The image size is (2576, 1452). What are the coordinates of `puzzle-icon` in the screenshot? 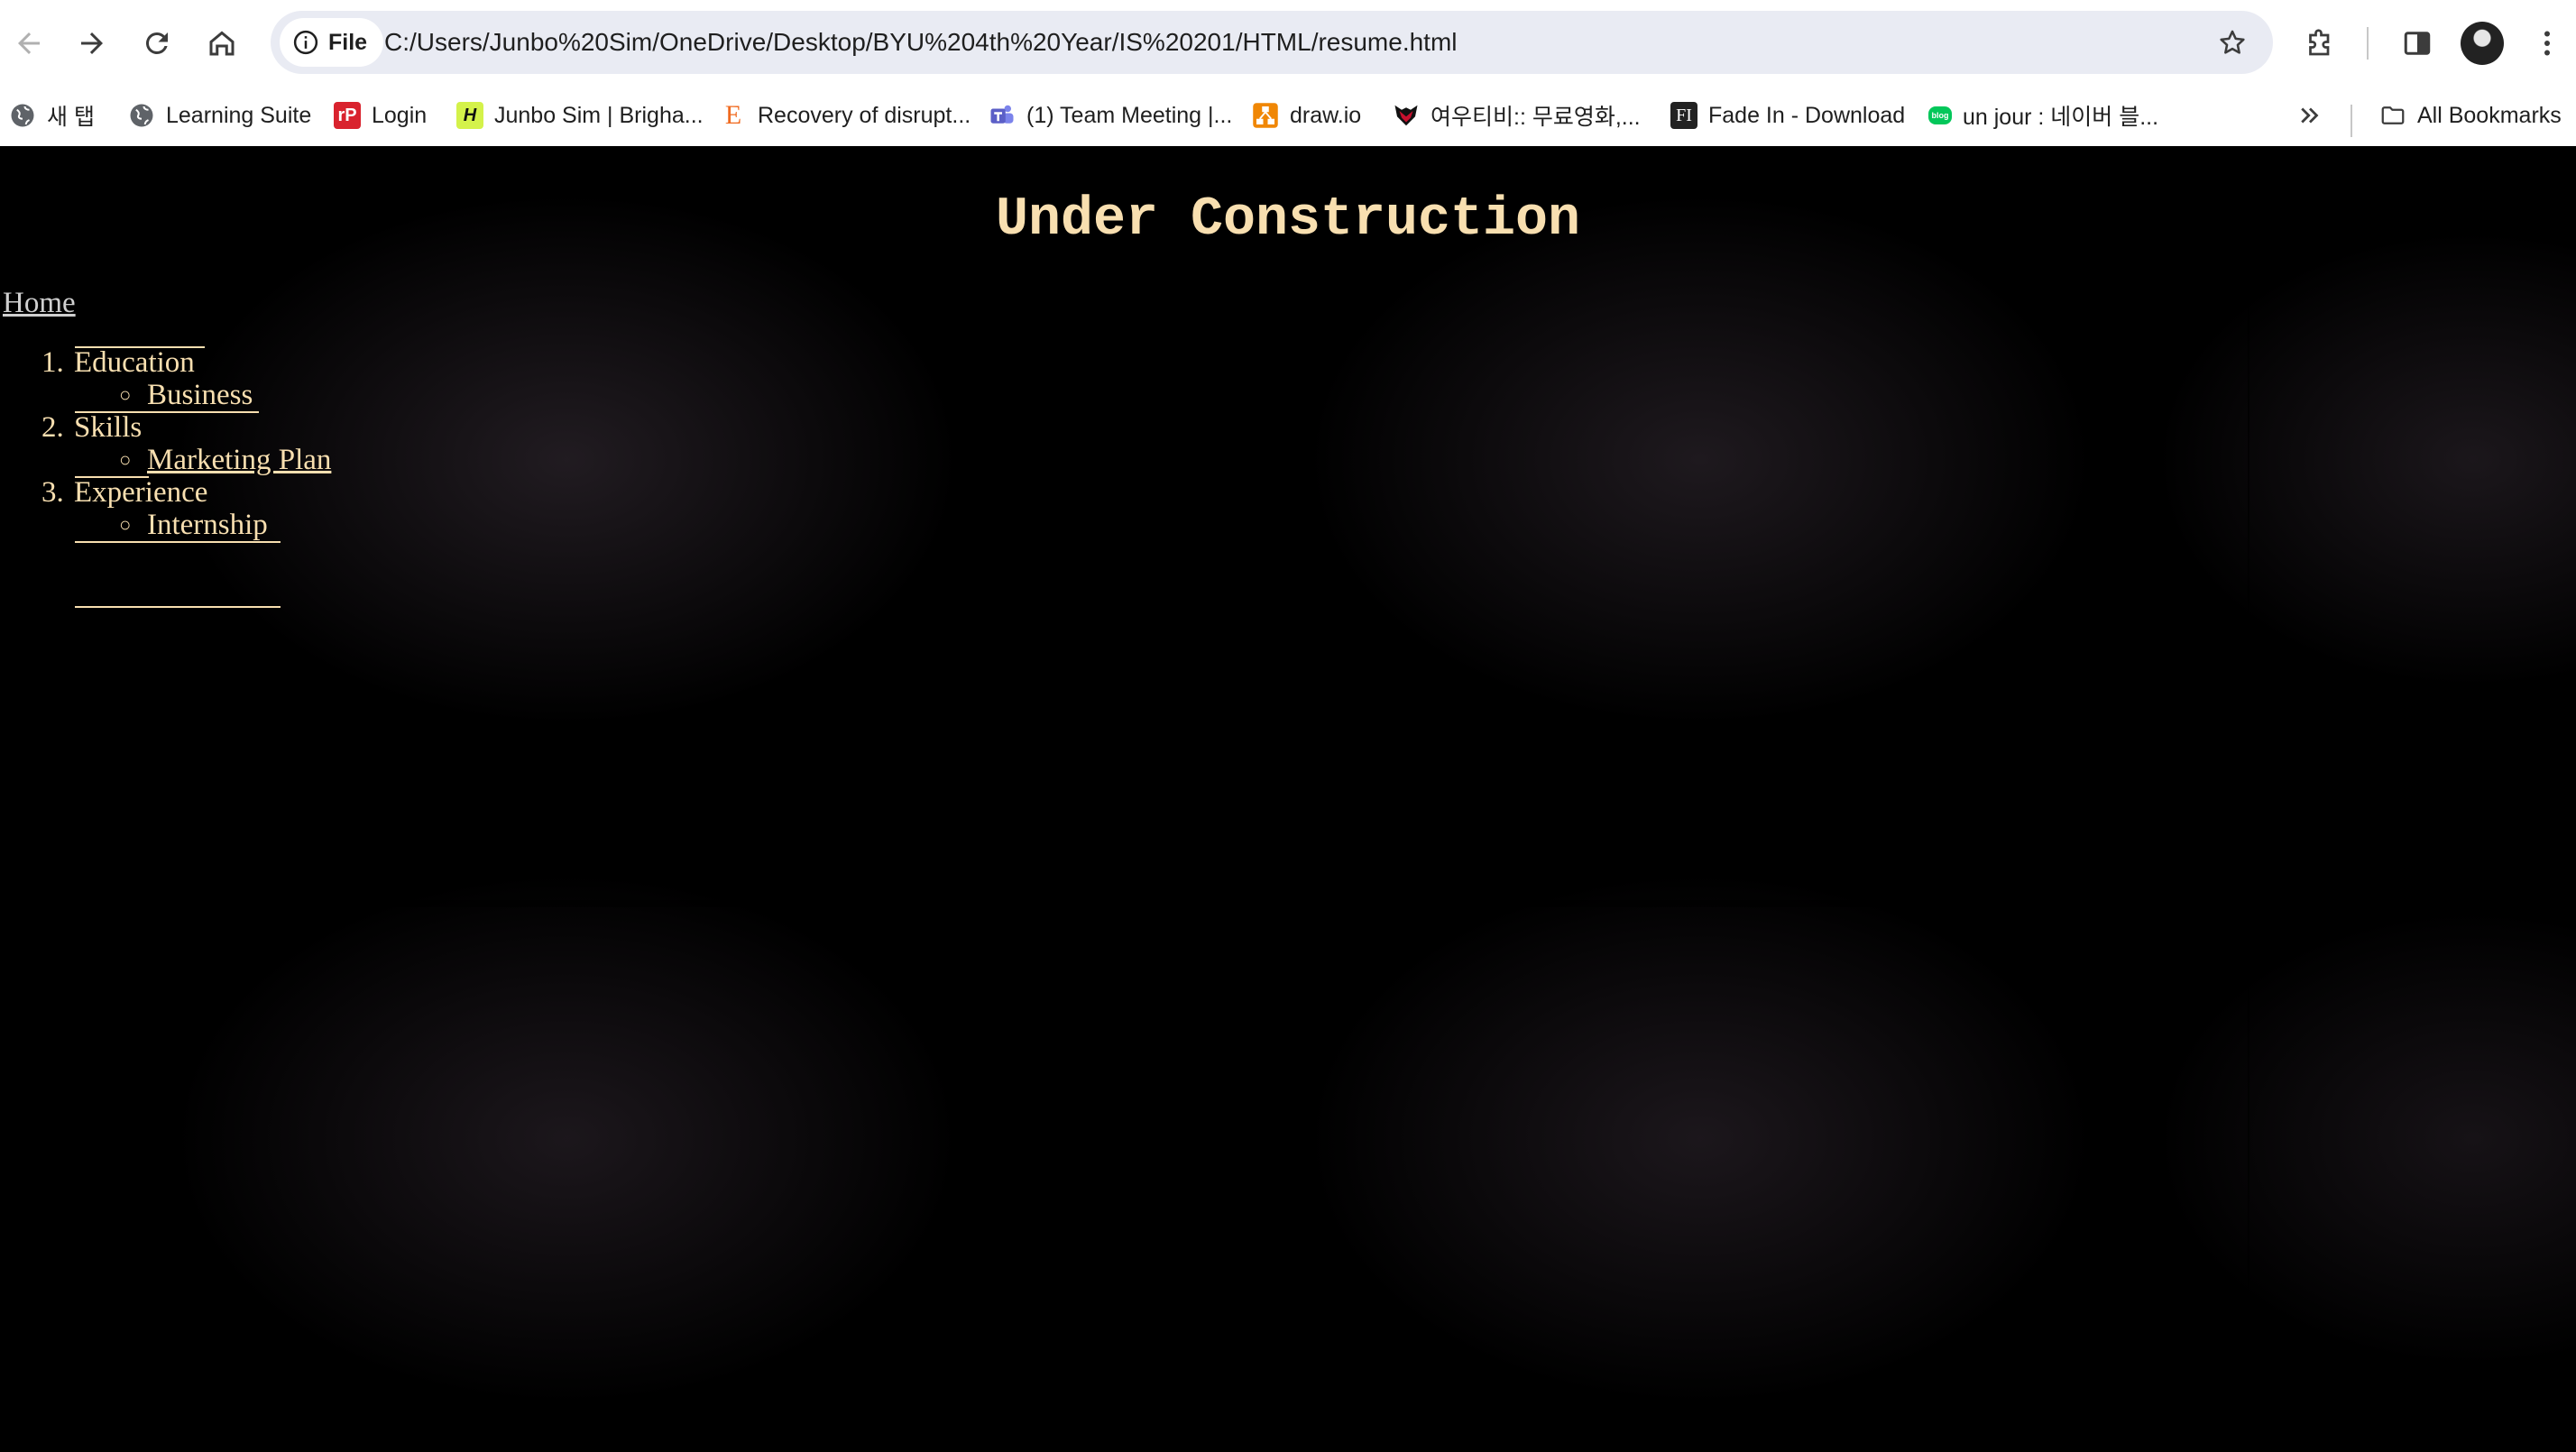 It's located at (2319, 42).